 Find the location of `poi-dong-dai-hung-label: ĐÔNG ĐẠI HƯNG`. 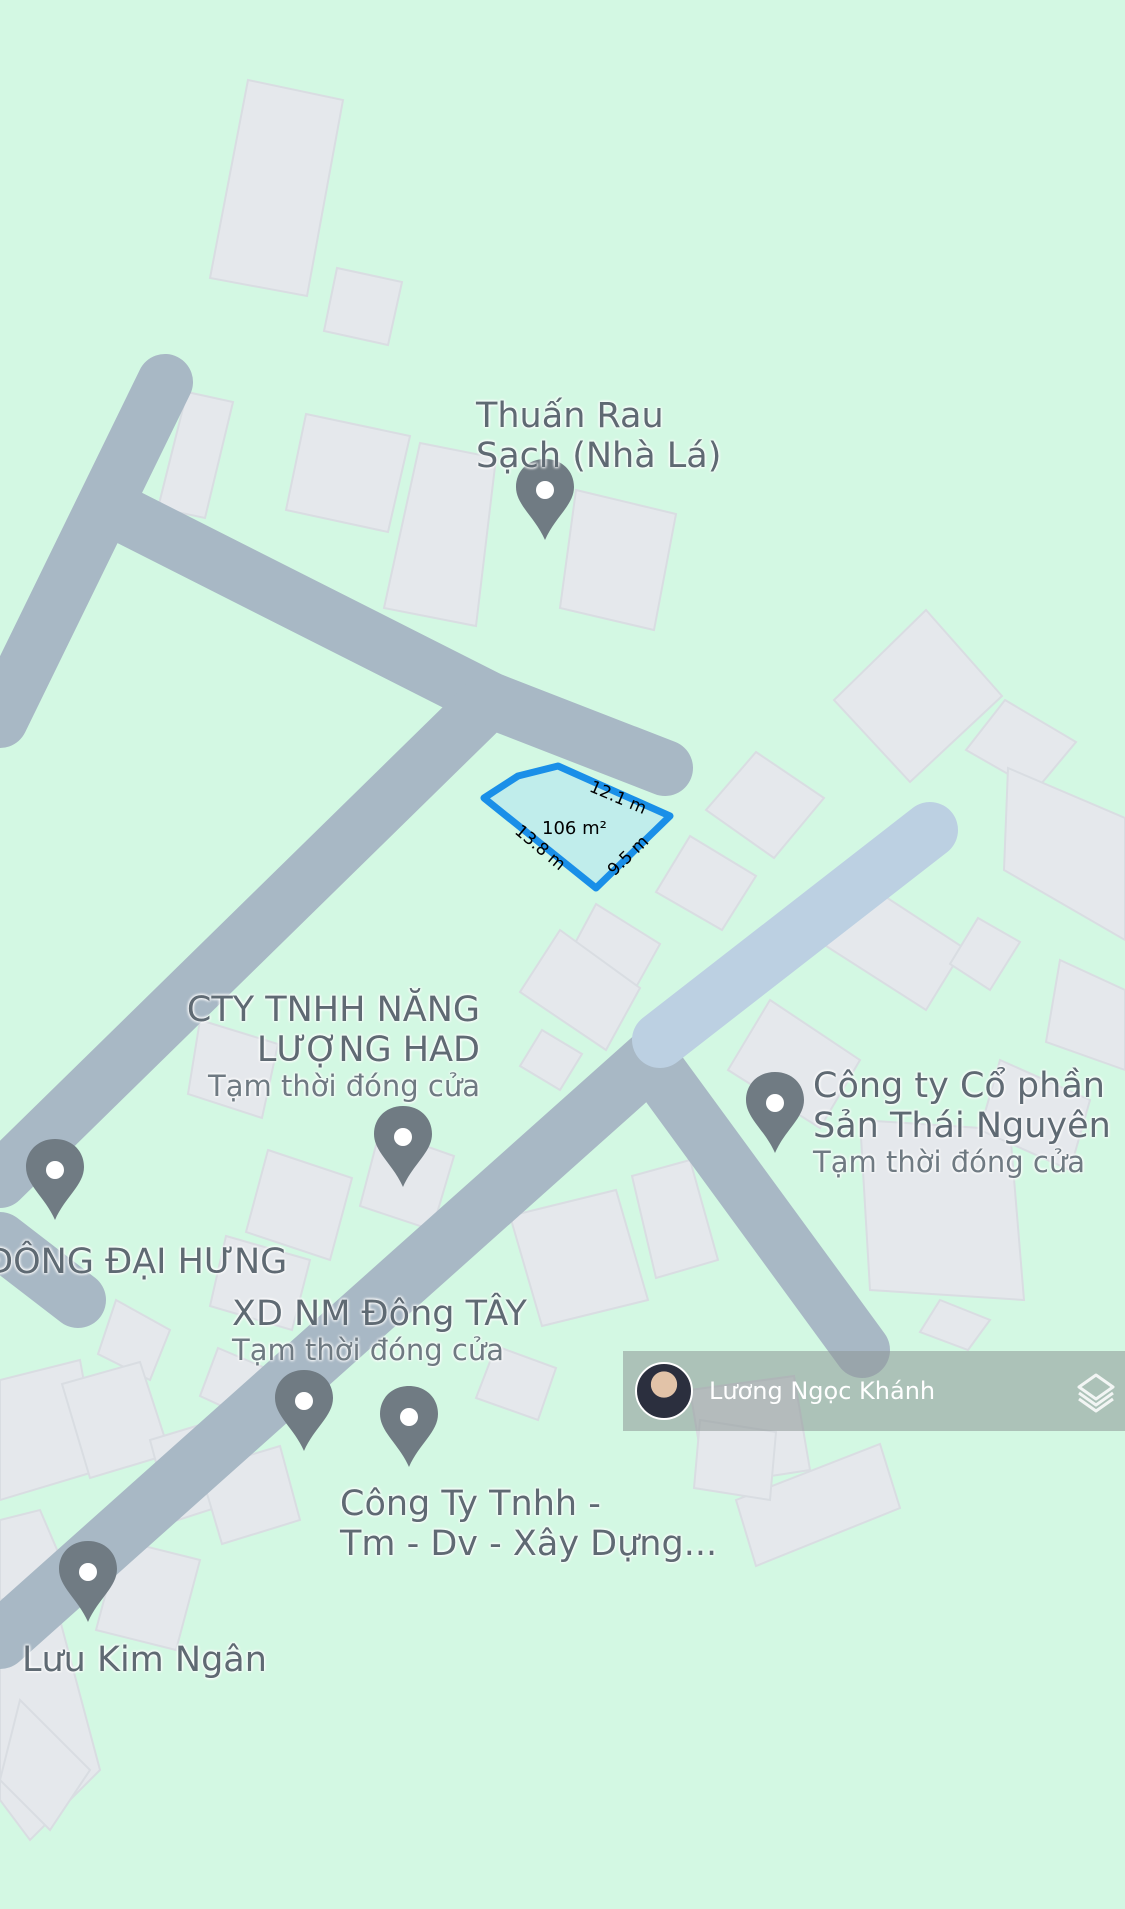

poi-dong-dai-hung-label: ĐÔNG ĐẠI HƯNG is located at coordinates (143, 1262).